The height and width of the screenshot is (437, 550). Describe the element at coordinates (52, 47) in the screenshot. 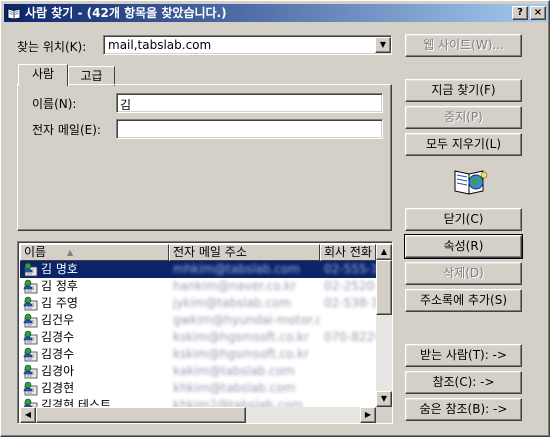

I see `search-in-label: 찾는 위치(K):` at that location.